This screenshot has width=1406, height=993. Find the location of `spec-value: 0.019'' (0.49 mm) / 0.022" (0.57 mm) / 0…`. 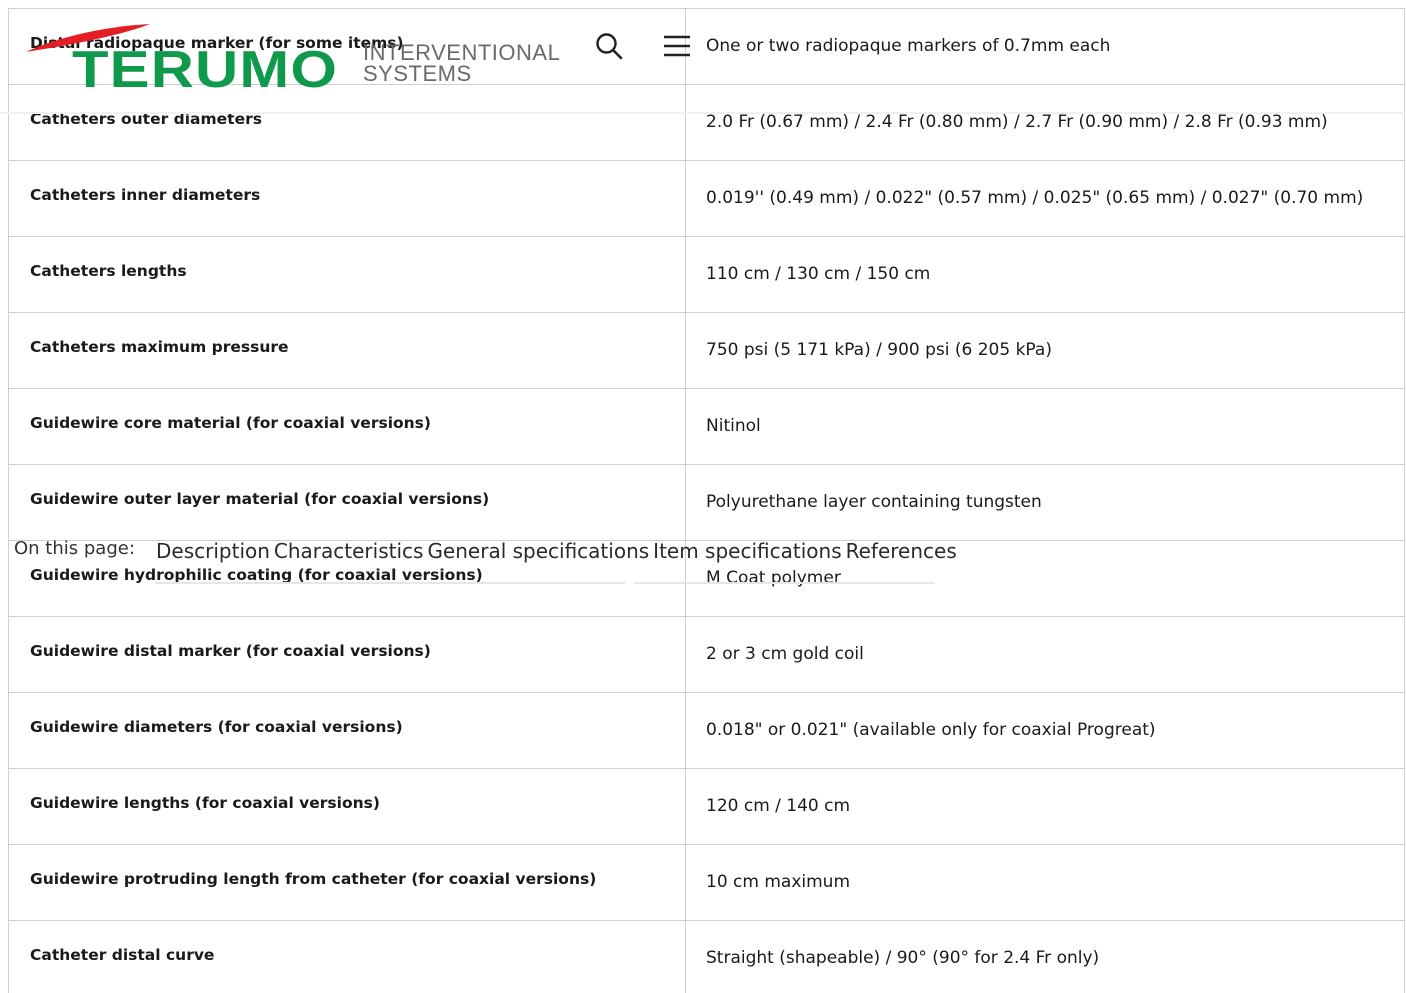

spec-value: 0.019'' (0.49 mm) / 0.022" (0.57 mm) / 0… is located at coordinates (1045, 198).